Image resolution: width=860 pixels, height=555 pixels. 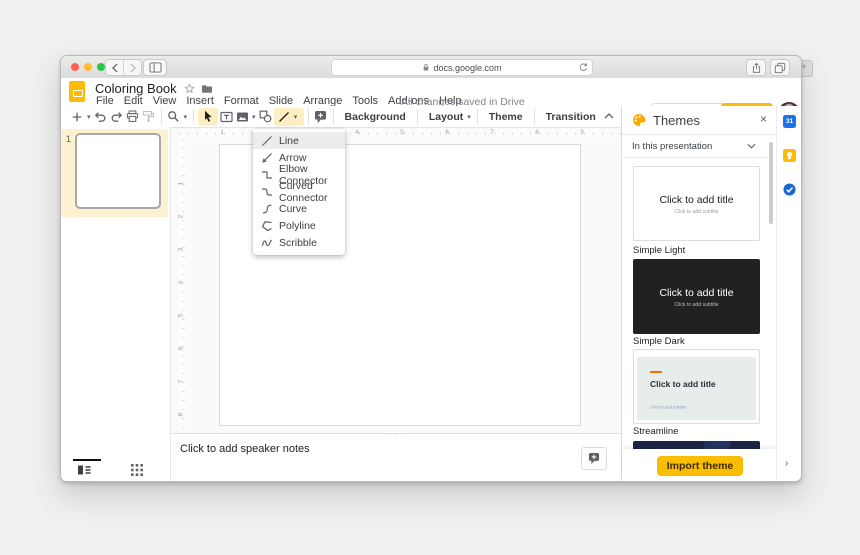 I want to click on hide-menus-button, so click(x=609, y=116).